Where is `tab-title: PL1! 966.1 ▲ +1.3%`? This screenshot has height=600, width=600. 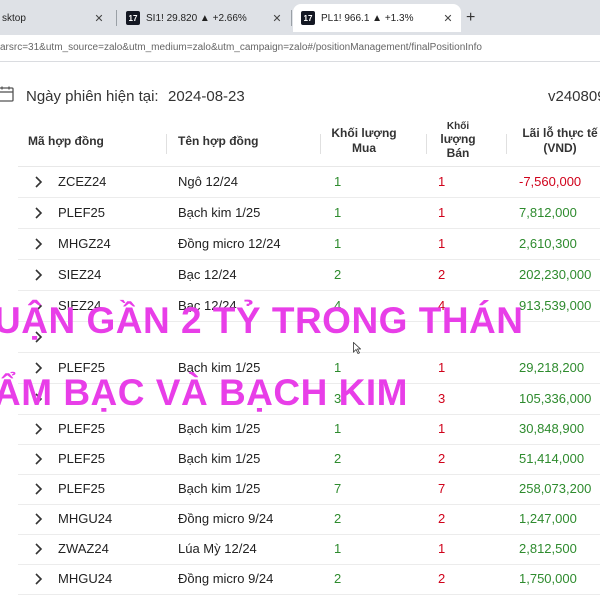 tab-title: PL1! 966.1 ▲ +1.3% is located at coordinates (367, 18).